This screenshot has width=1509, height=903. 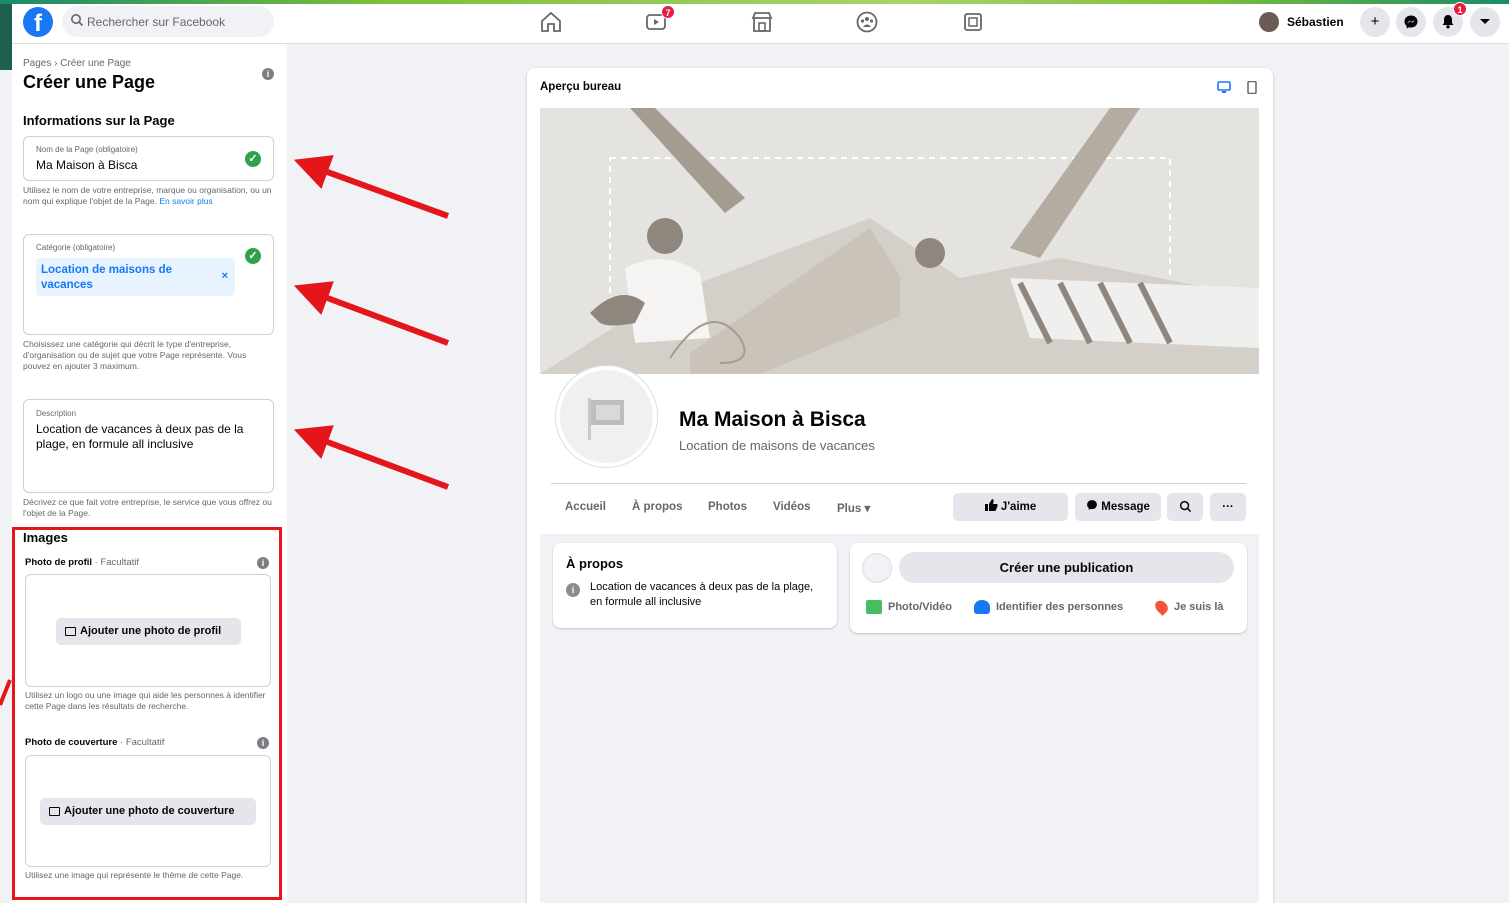 What do you see at coordinates (6, 37) in the screenshot?
I see `left-accent-stripe` at bounding box center [6, 37].